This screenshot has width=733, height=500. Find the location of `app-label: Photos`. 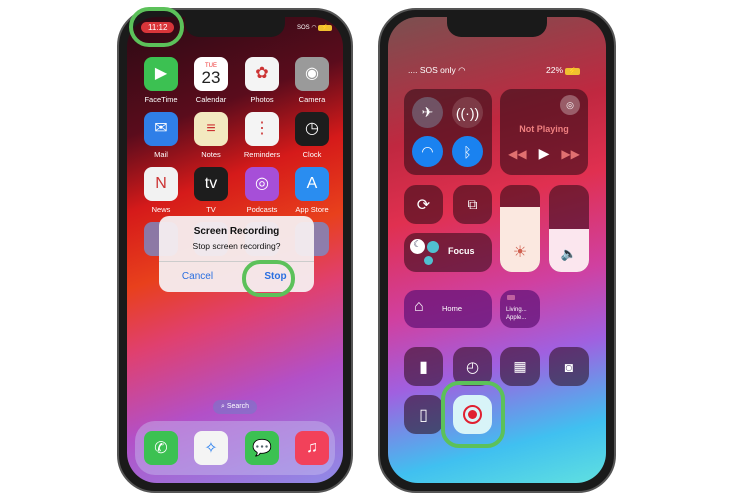

app-label: Photos is located at coordinates (262, 99).